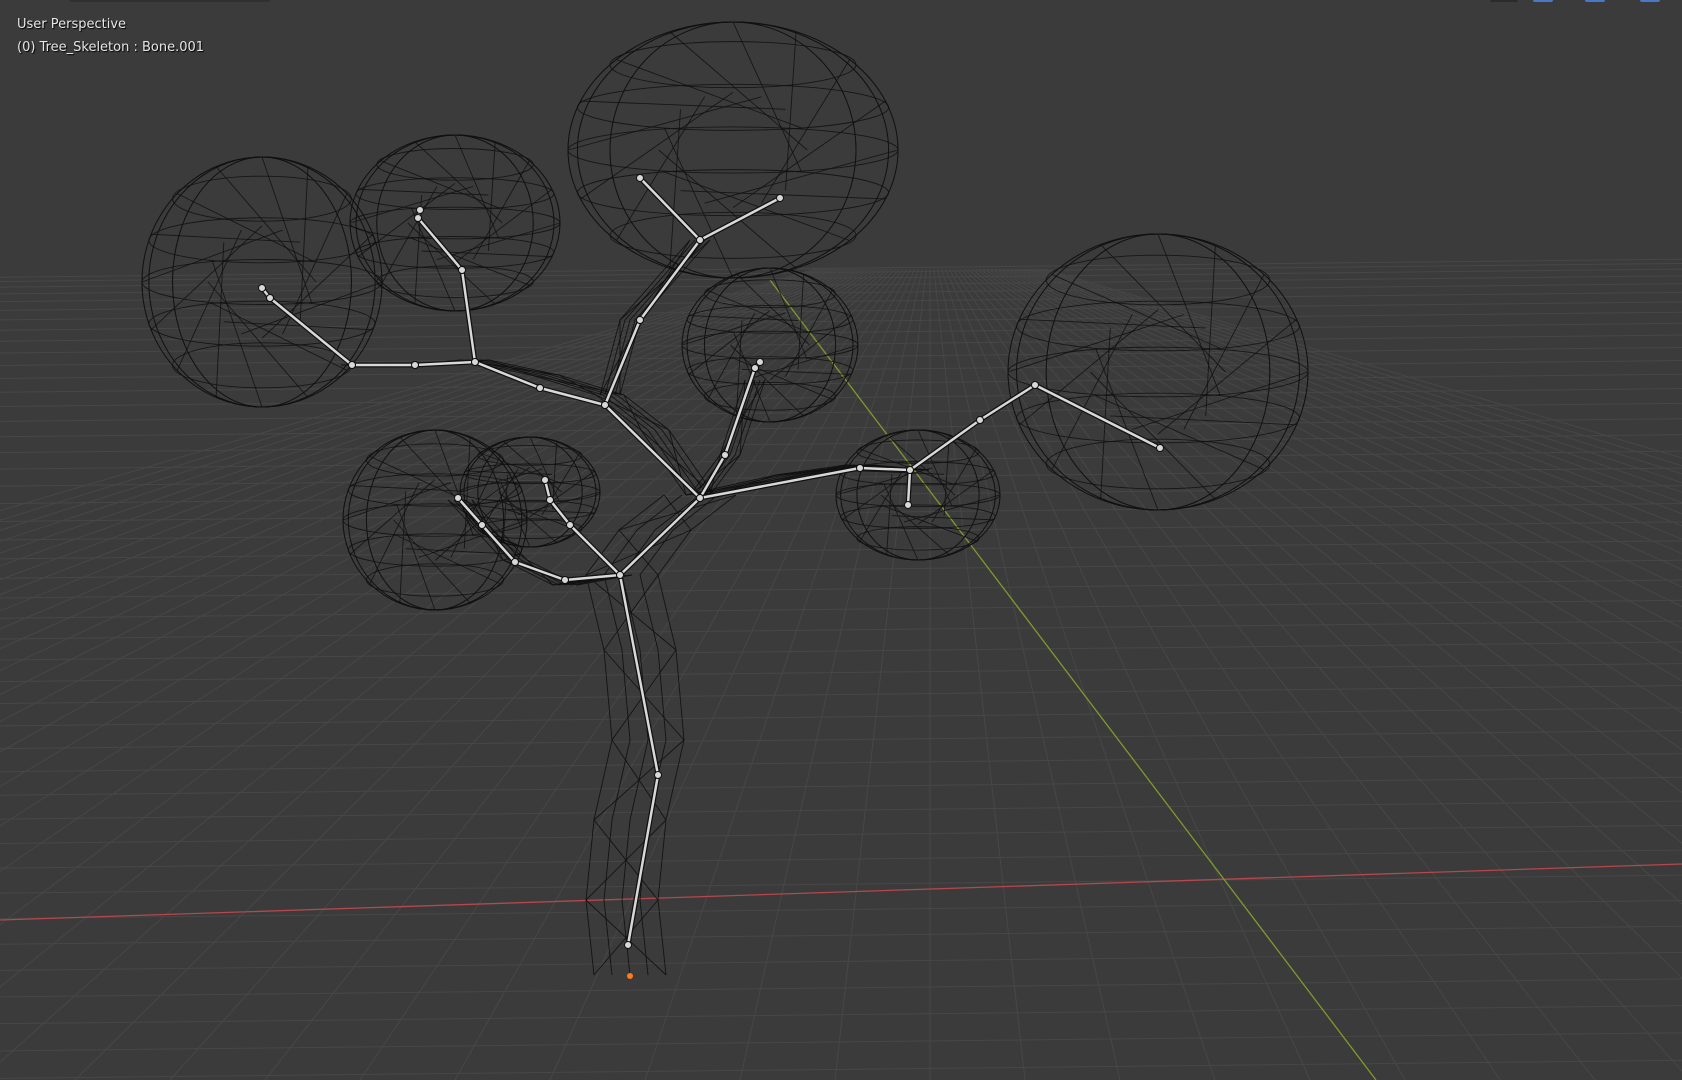 The height and width of the screenshot is (1080, 1682). Describe the element at coordinates (111, 47) in the screenshot. I see `active-object-label: (0) Tree_Skeleton : Bone.001` at that location.